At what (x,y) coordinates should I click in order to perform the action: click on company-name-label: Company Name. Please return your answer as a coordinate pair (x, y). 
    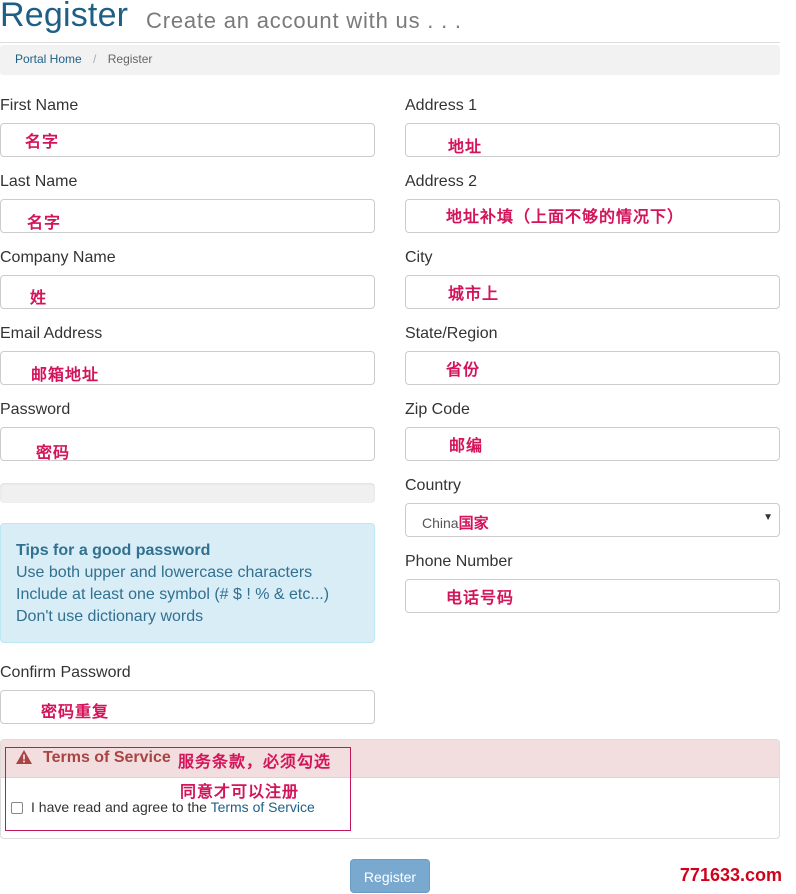
    Looking at the image, I should click on (58, 257).